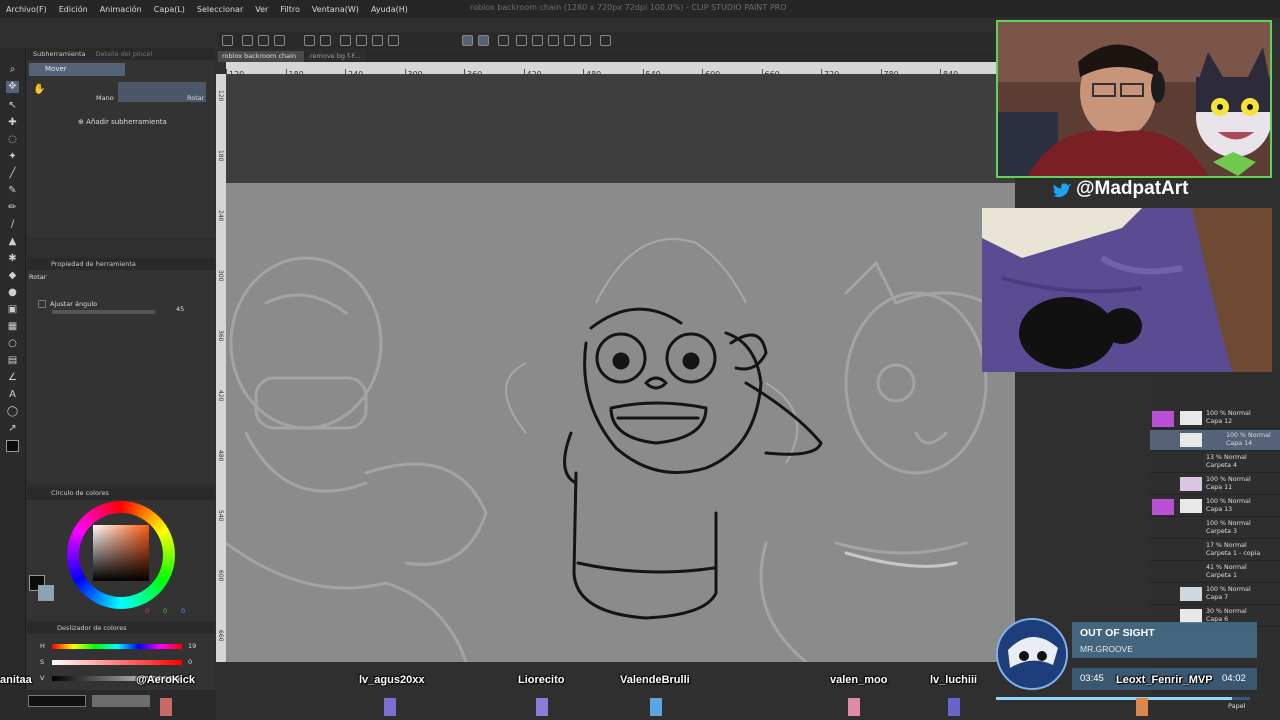 The image size is (1280, 720). What do you see at coordinates (42, 304) in the screenshot?
I see `adjust-angle-checkbox` at bounding box center [42, 304].